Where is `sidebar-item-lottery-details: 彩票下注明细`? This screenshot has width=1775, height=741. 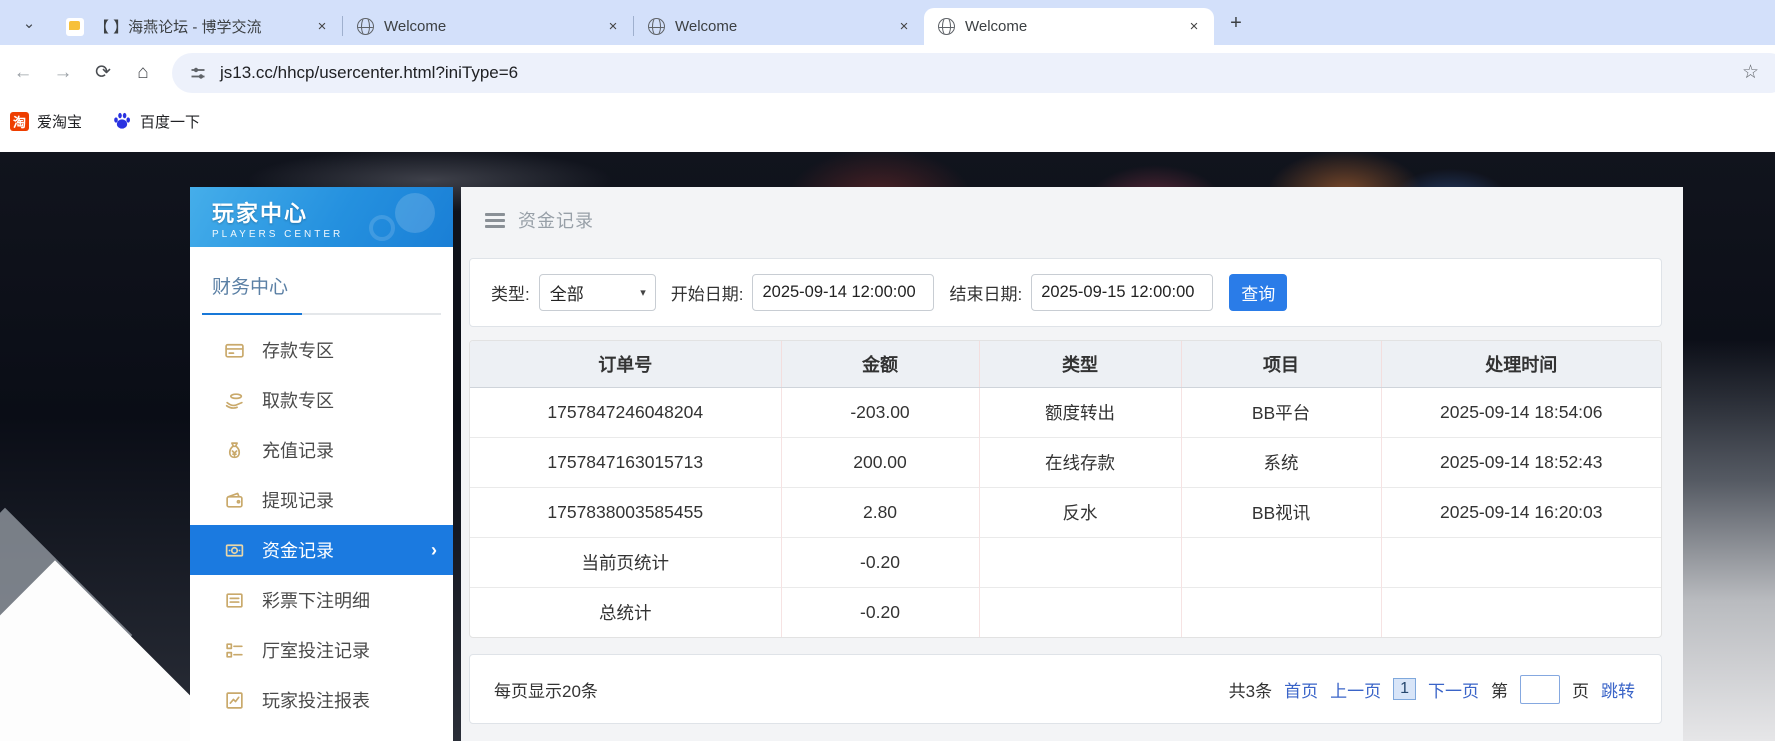
sidebar-item-lottery-details: 彩票下注明细 is located at coordinates (321, 600).